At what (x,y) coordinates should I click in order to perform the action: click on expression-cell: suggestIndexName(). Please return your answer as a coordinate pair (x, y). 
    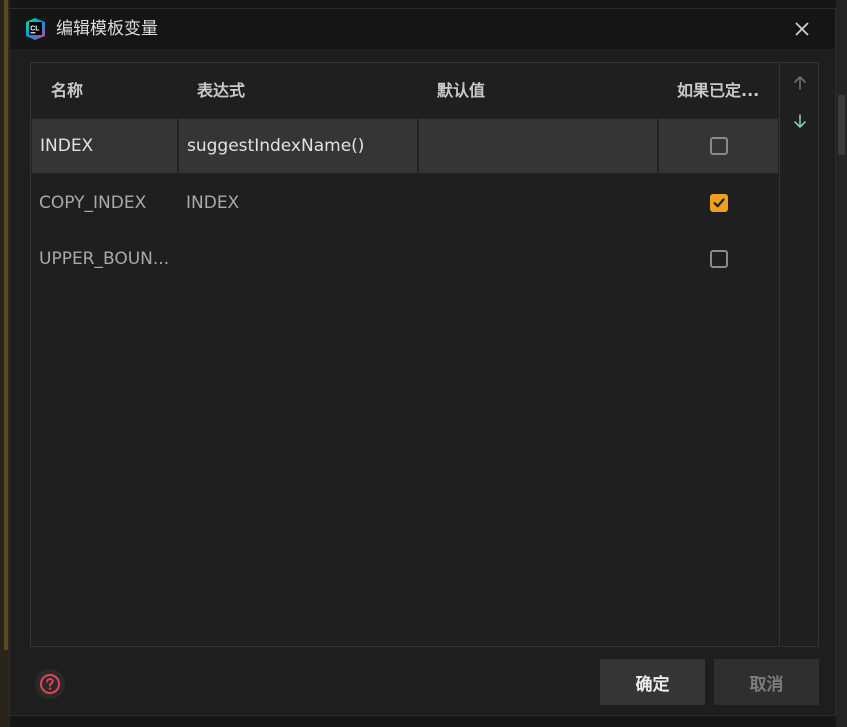
    Looking at the image, I should click on (298, 146).